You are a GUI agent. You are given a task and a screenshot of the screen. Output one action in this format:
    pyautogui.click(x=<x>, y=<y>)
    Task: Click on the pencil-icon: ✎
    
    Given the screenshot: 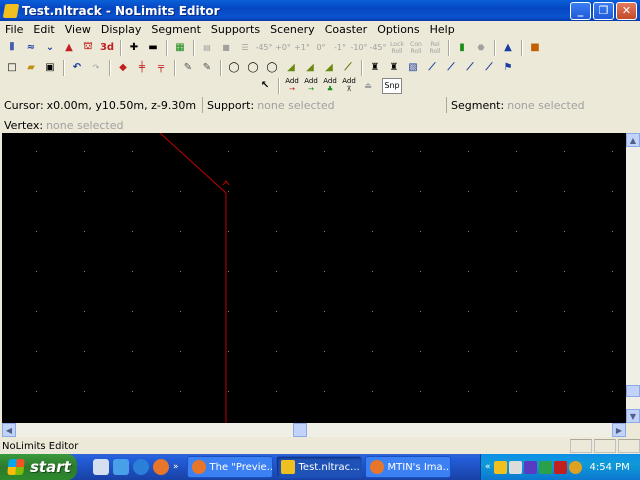 What is the action you would take?
    pyautogui.click(x=188, y=67)
    